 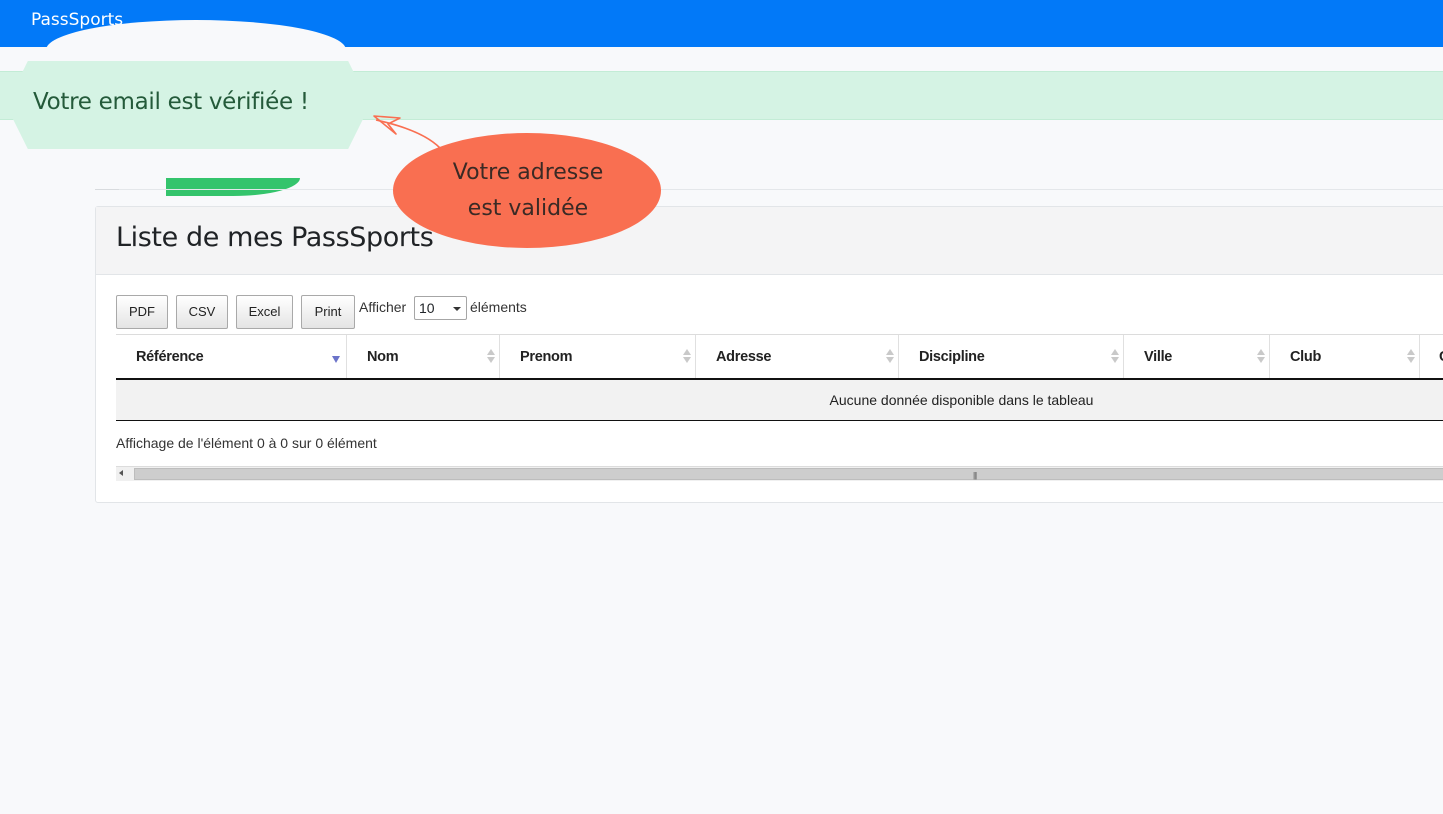 What do you see at coordinates (423, 357) in the screenshot?
I see `column-header-nom: Nom` at bounding box center [423, 357].